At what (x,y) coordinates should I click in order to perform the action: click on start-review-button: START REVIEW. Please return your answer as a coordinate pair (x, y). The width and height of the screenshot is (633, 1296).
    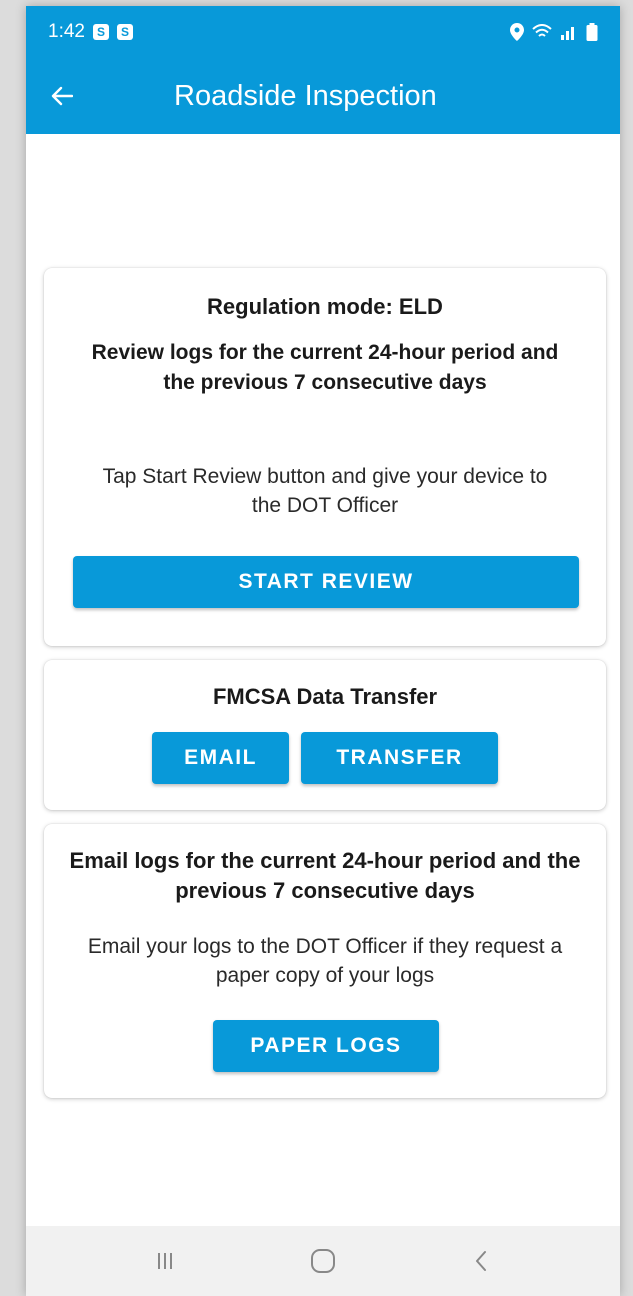
    Looking at the image, I should click on (326, 582).